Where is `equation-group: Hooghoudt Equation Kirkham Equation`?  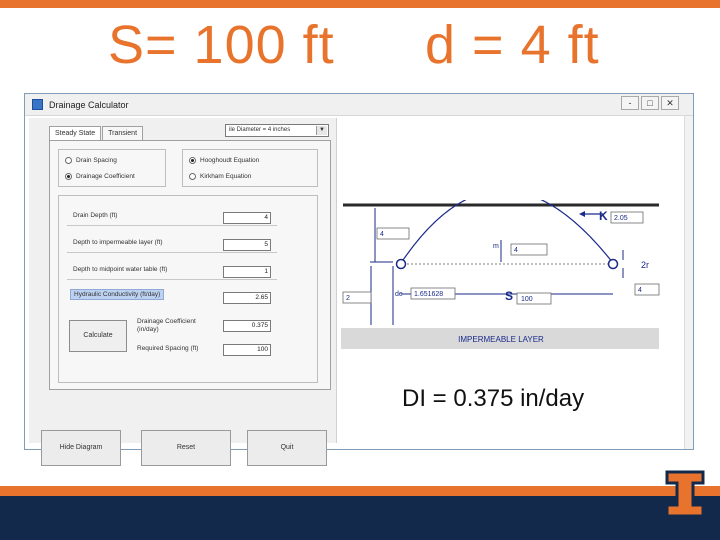 equation-group: Hooghoudt Equation Kirkham Equation is located at coordinates (250, 168).